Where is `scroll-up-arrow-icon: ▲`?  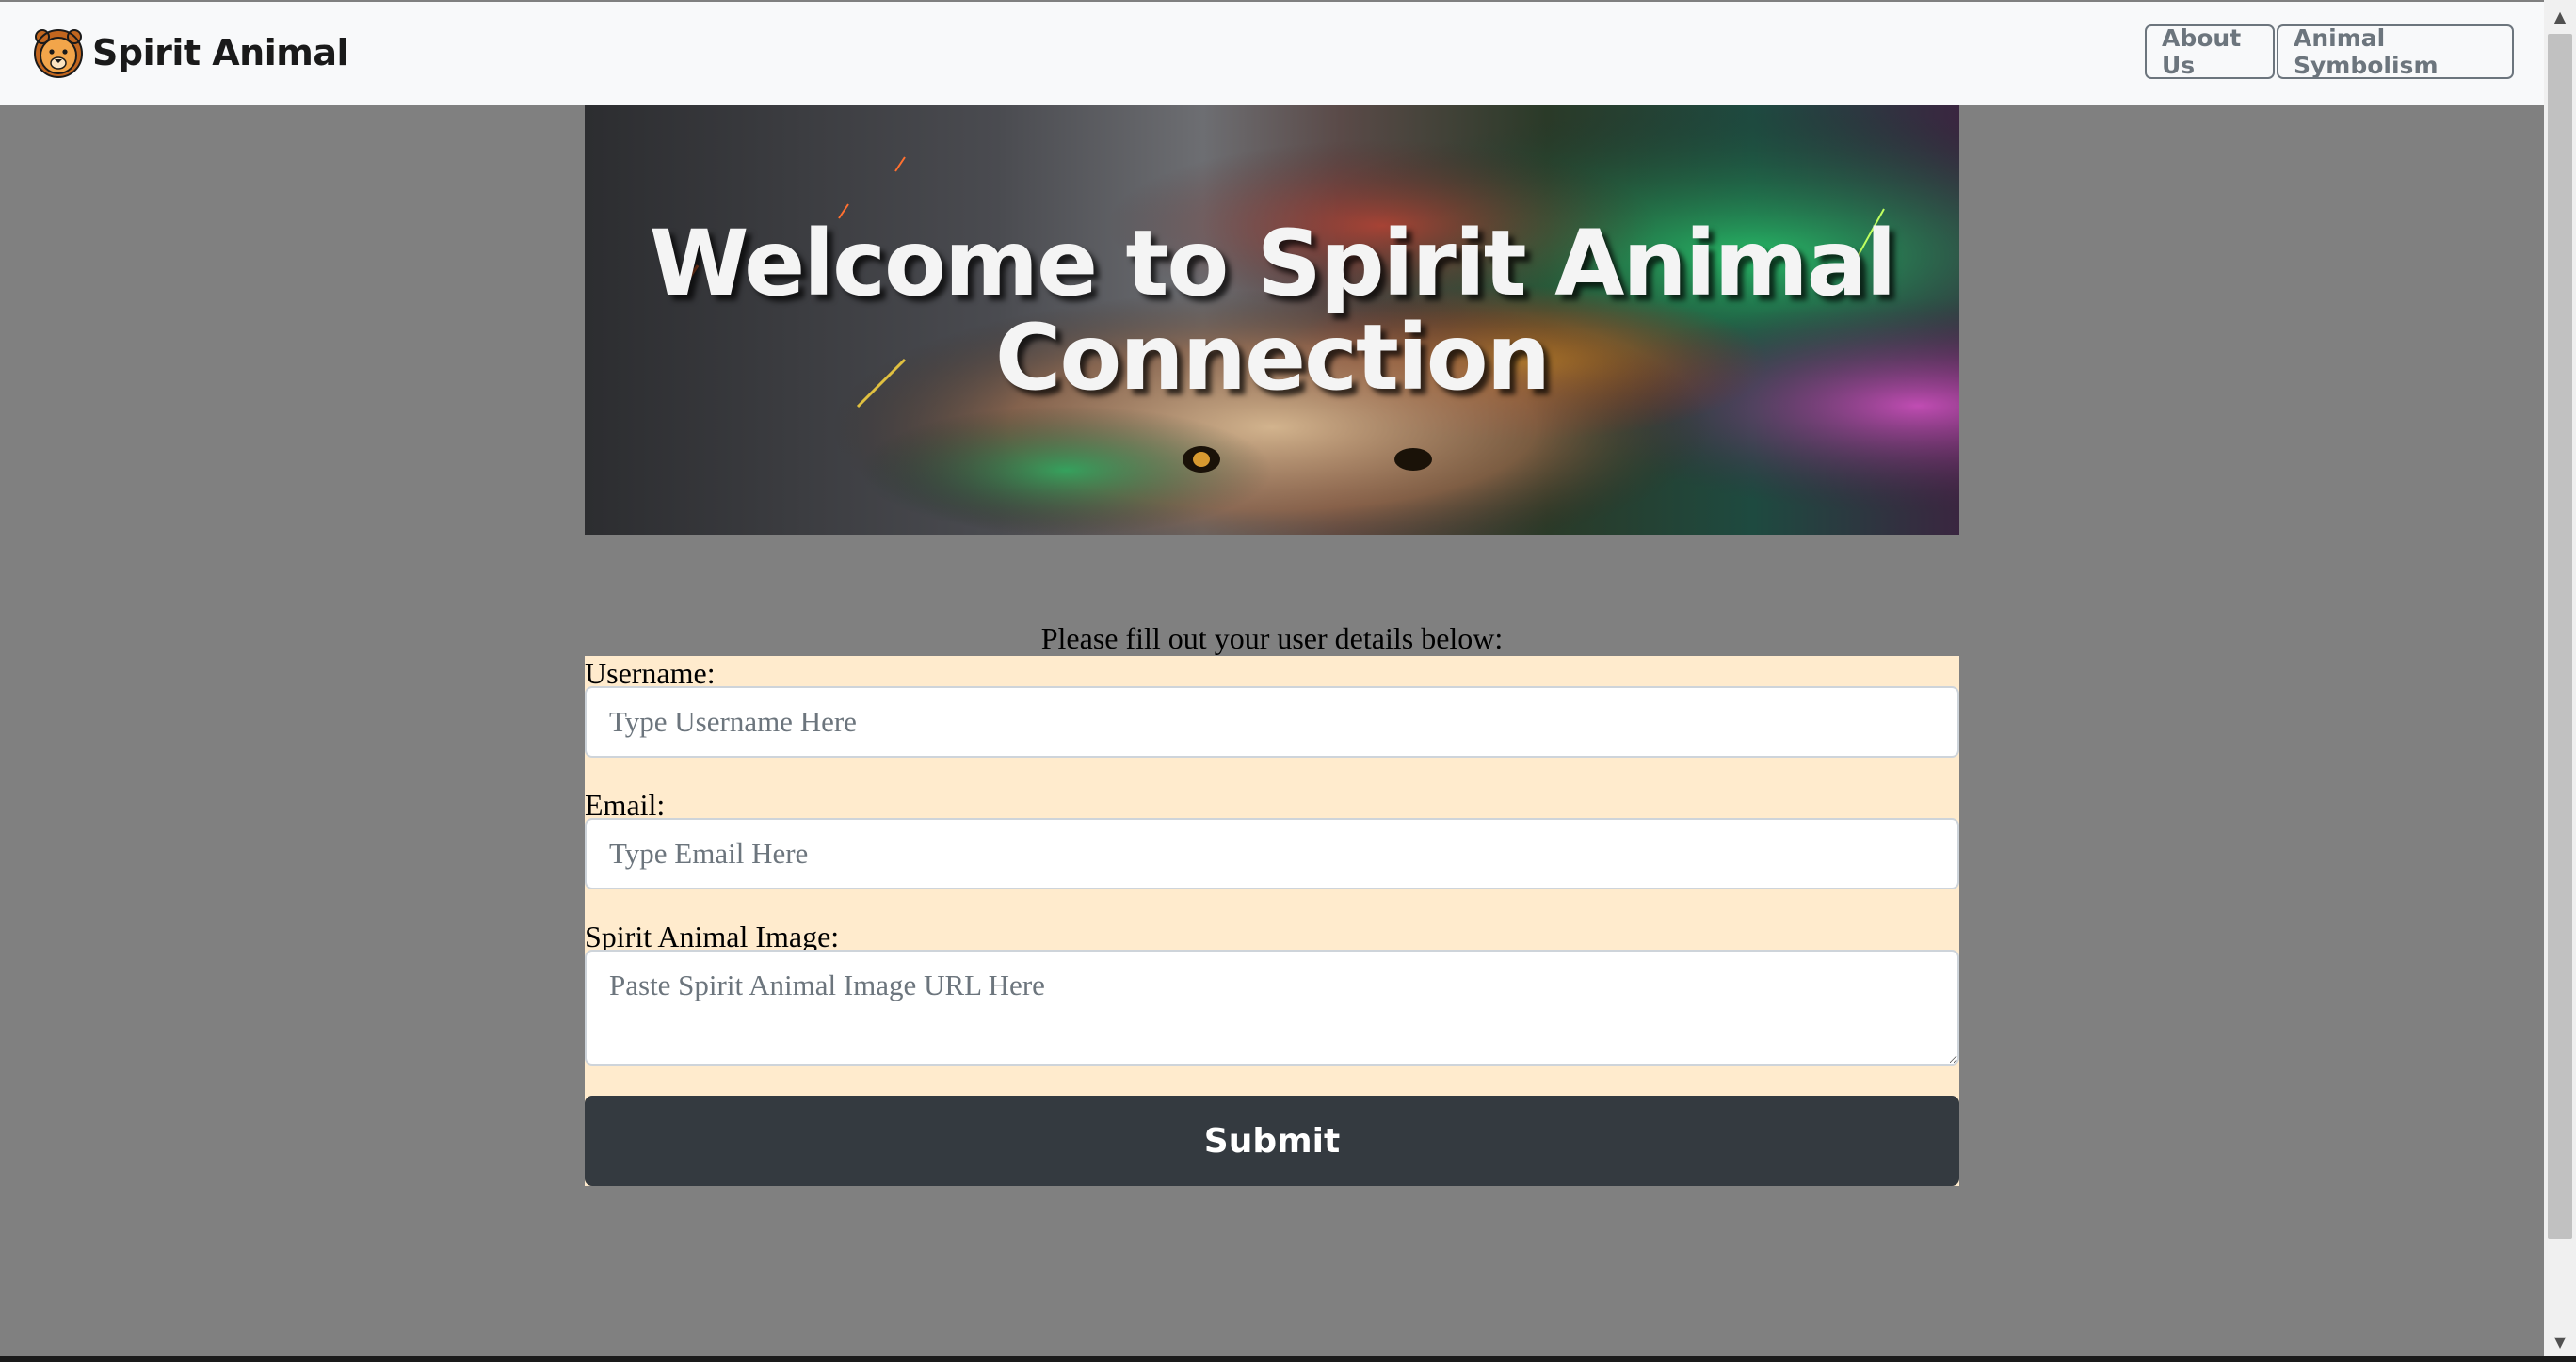 scroll-up-arrow-icon: ▲ is located at coordinates (2560, 16).